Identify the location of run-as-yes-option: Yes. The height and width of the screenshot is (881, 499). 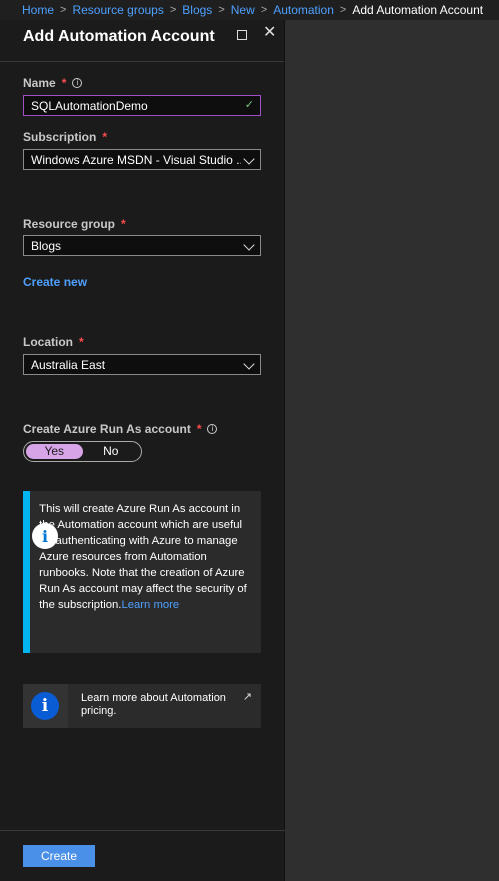
(54, 451).